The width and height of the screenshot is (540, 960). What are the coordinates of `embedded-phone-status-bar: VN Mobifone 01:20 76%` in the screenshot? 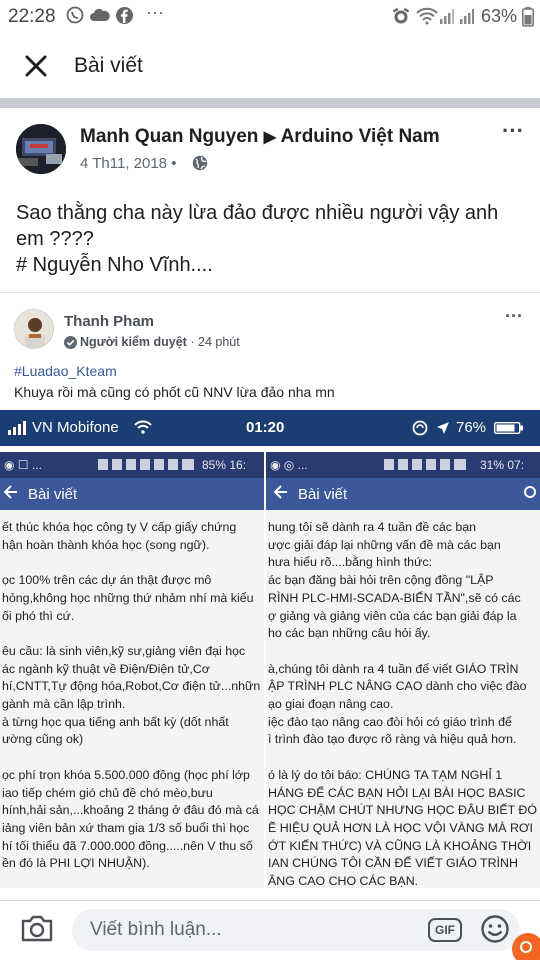 It's located at (270, 428).